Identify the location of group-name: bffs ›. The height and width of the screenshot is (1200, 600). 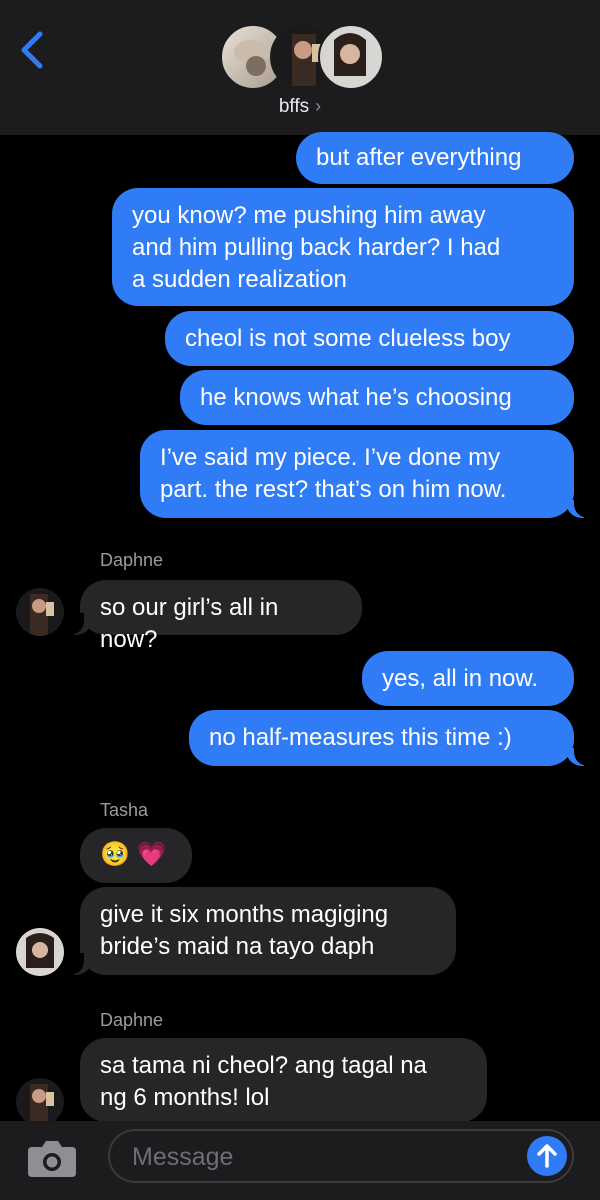
(300, 107).